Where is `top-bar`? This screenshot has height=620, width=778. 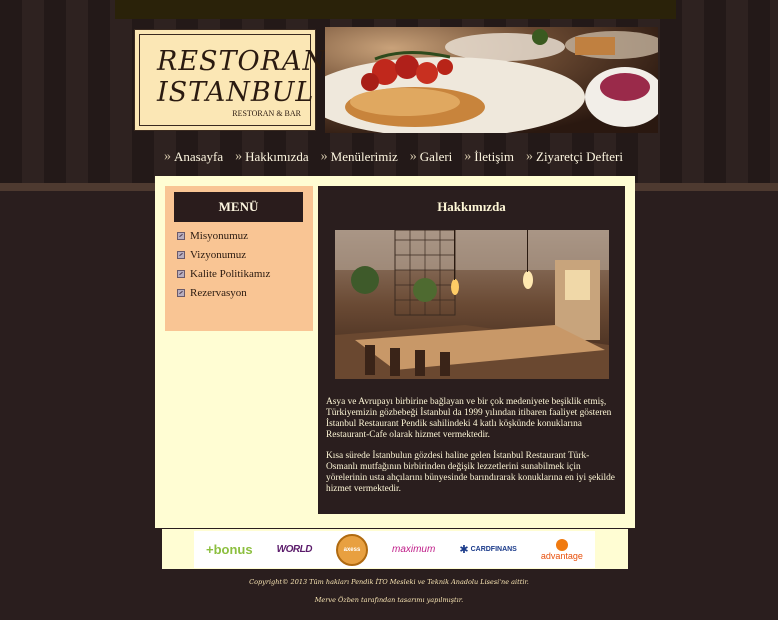 top-bar is located at coordinates (395, 9).